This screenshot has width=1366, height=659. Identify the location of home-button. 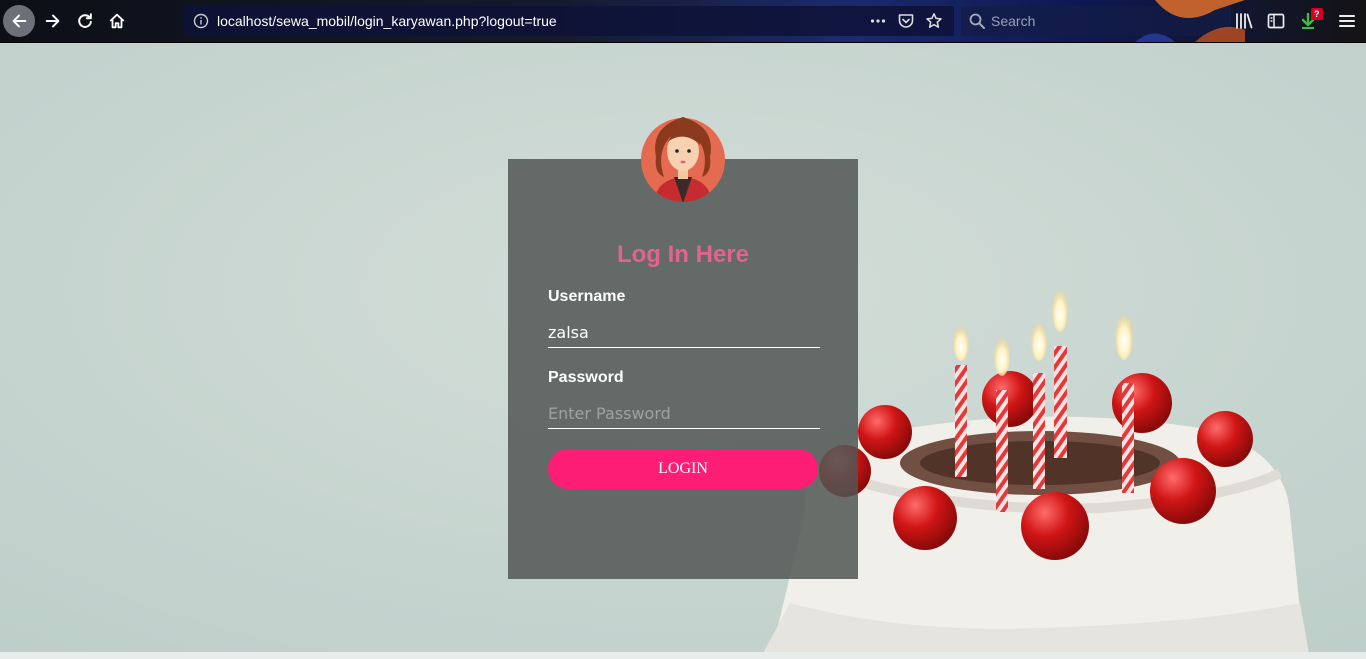
(117, 21).